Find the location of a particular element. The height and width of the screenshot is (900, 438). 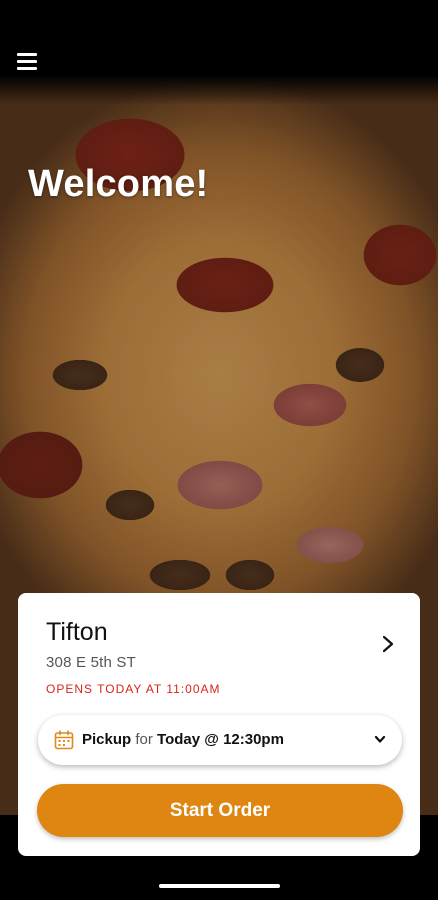

hero-top-fade is located at coordinates (219, 90).